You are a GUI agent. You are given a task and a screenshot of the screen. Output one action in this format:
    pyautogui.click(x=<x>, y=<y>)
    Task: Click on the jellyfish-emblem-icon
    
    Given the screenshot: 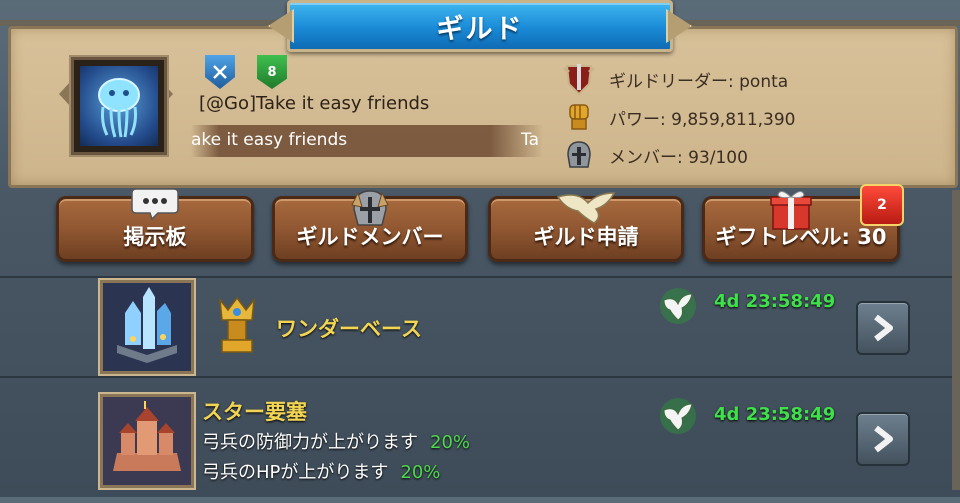 What is the action you would take?
    pyautogui.click(x=119, y=106)
    